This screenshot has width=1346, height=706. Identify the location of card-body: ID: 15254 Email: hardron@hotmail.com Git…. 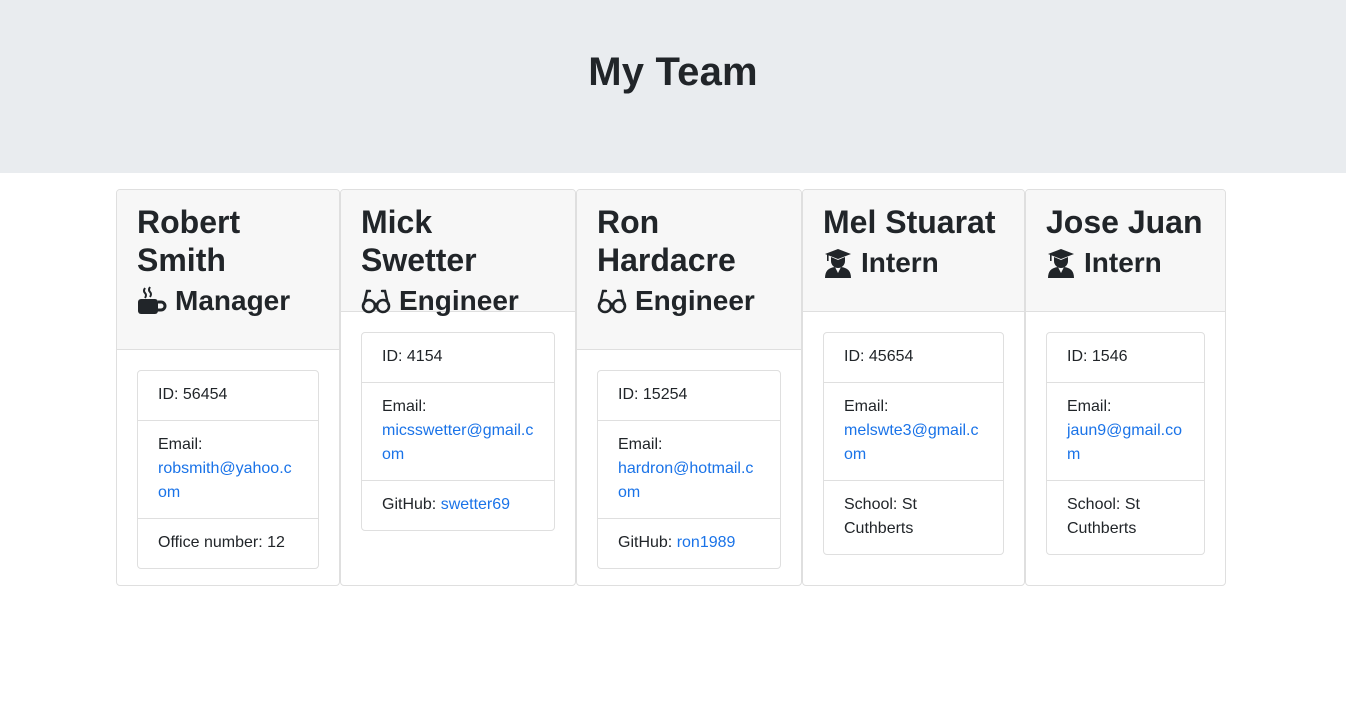
(689, 467).